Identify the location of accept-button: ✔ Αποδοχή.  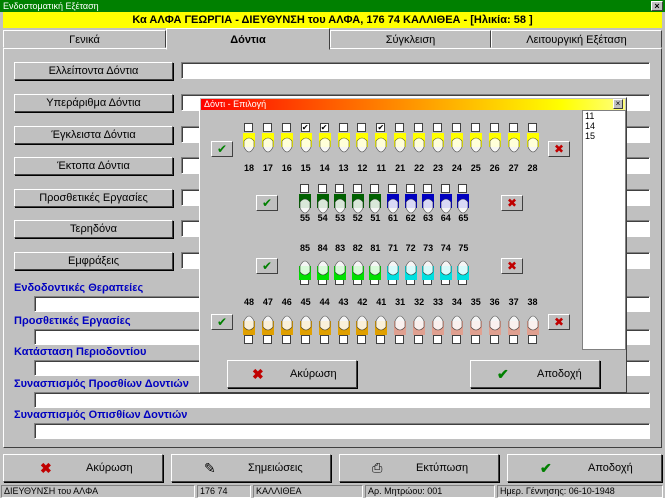
(584, 468).